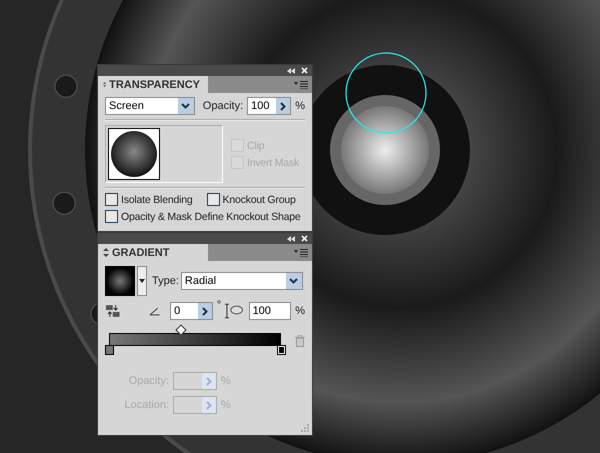 The image size is (600, 453). I want to click on panel-tab: GRADIENT, so click(153, 252).